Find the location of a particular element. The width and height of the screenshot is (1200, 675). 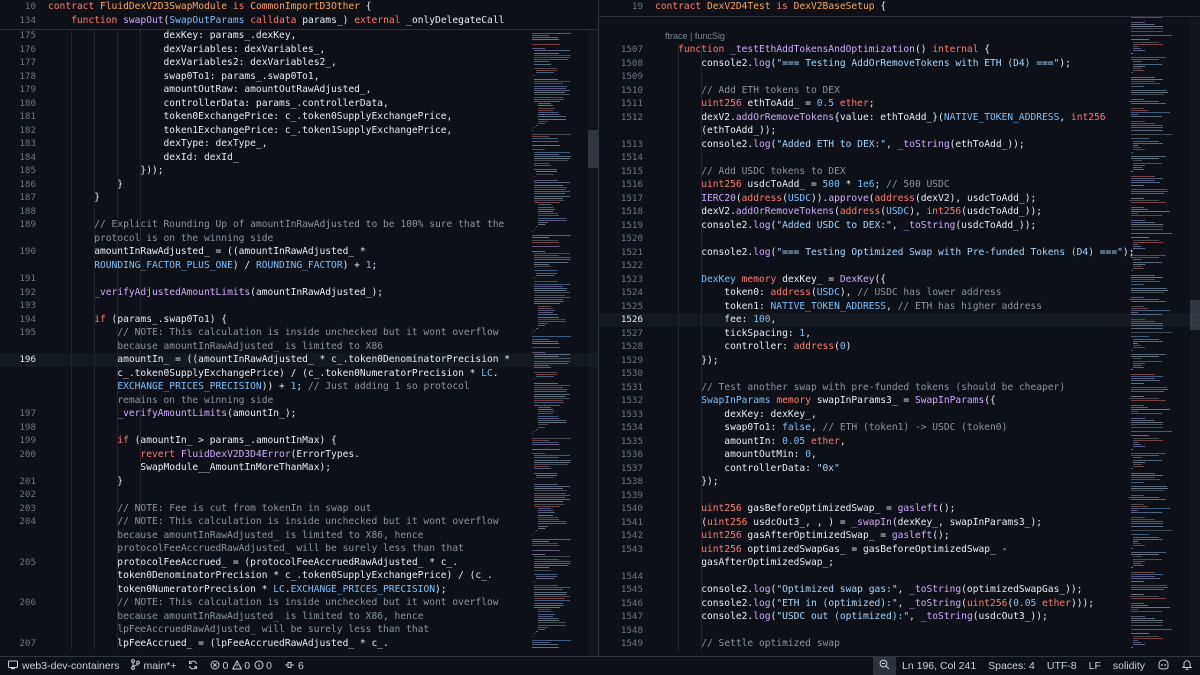

code-text: controller: address(0) is located at coordinates (753, 347).